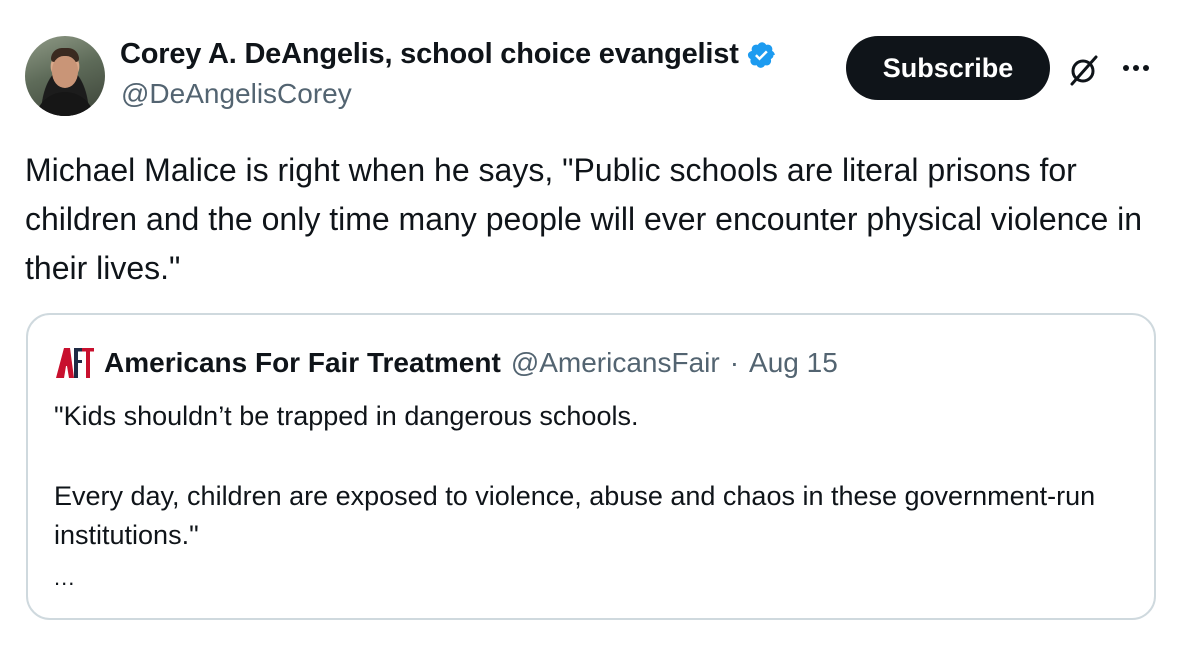 This screenshot has width=1190, height=646. Describe the element at coordinates (1084, 70) in the screenshot. I see `slashed-circle-icon` at that location.